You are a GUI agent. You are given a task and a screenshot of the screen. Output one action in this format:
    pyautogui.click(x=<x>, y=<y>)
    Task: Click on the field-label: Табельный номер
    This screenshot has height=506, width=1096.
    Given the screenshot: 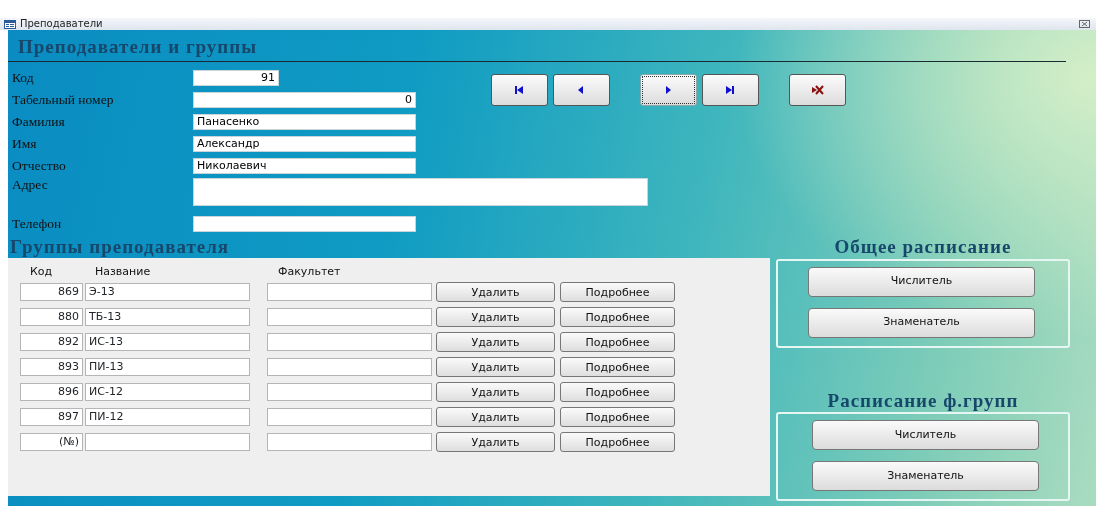 What is the action you would take?
    pyautogui.click(x=63, y=100)
    